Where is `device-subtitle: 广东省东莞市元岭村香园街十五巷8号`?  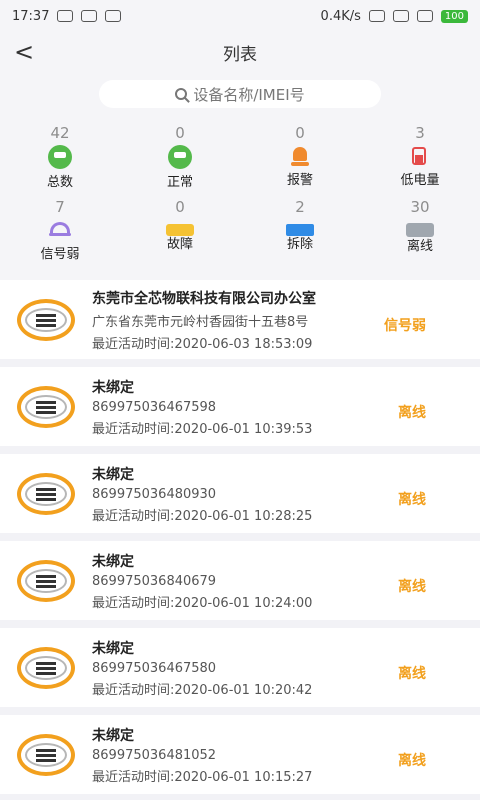 device-subtitle: 广东省东莞市元岭村香园街十五巷8号 is located at coordinates (200, 322).